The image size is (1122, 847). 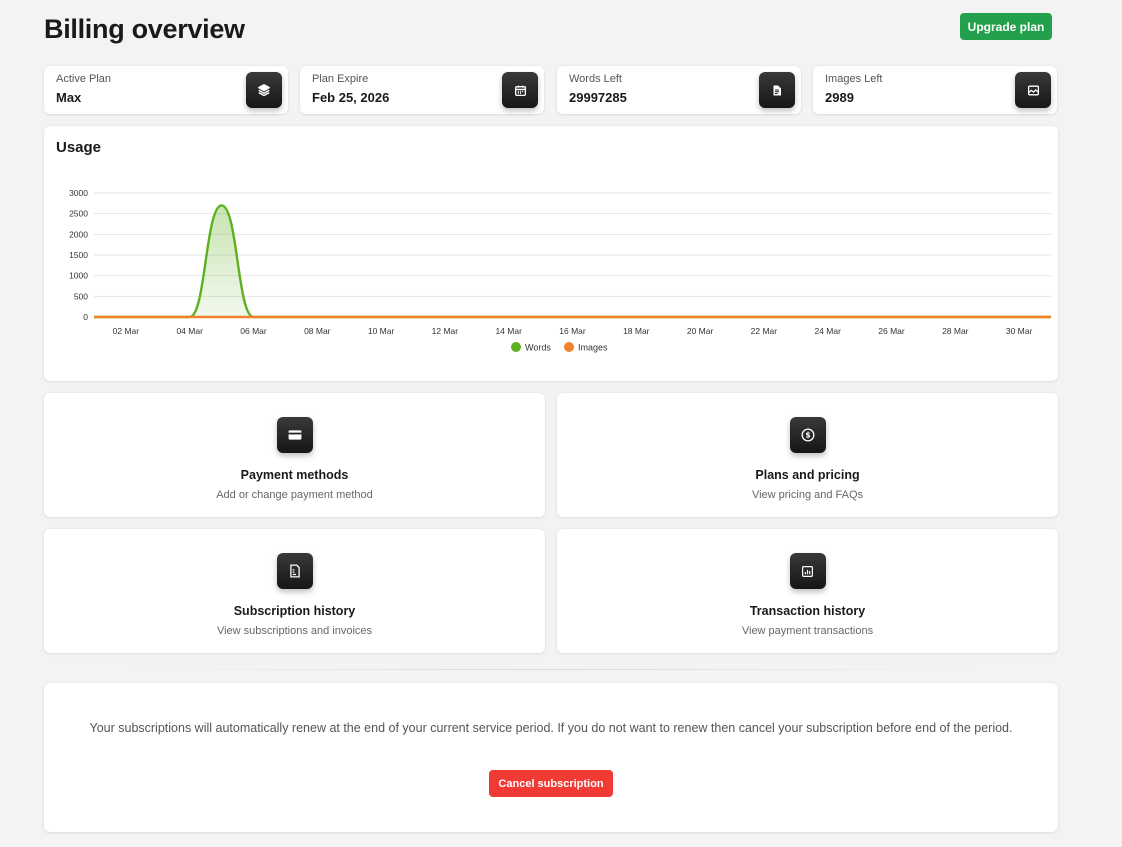 What do you see at coordinates (538, 348) in the screenshot?
I see `legend-label: Words` at bounding box center [538, 348].